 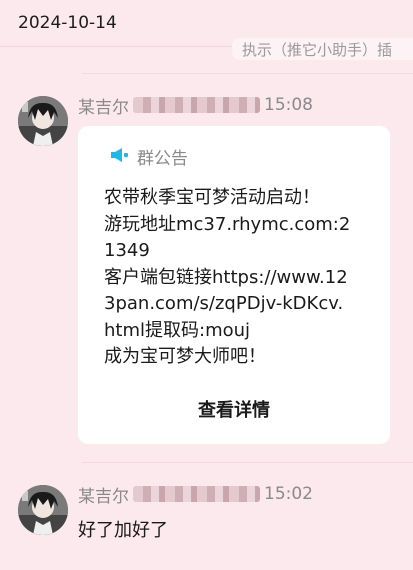 I want to click on message-header: 某吉尔 15:08, so click(x=195, y=105).